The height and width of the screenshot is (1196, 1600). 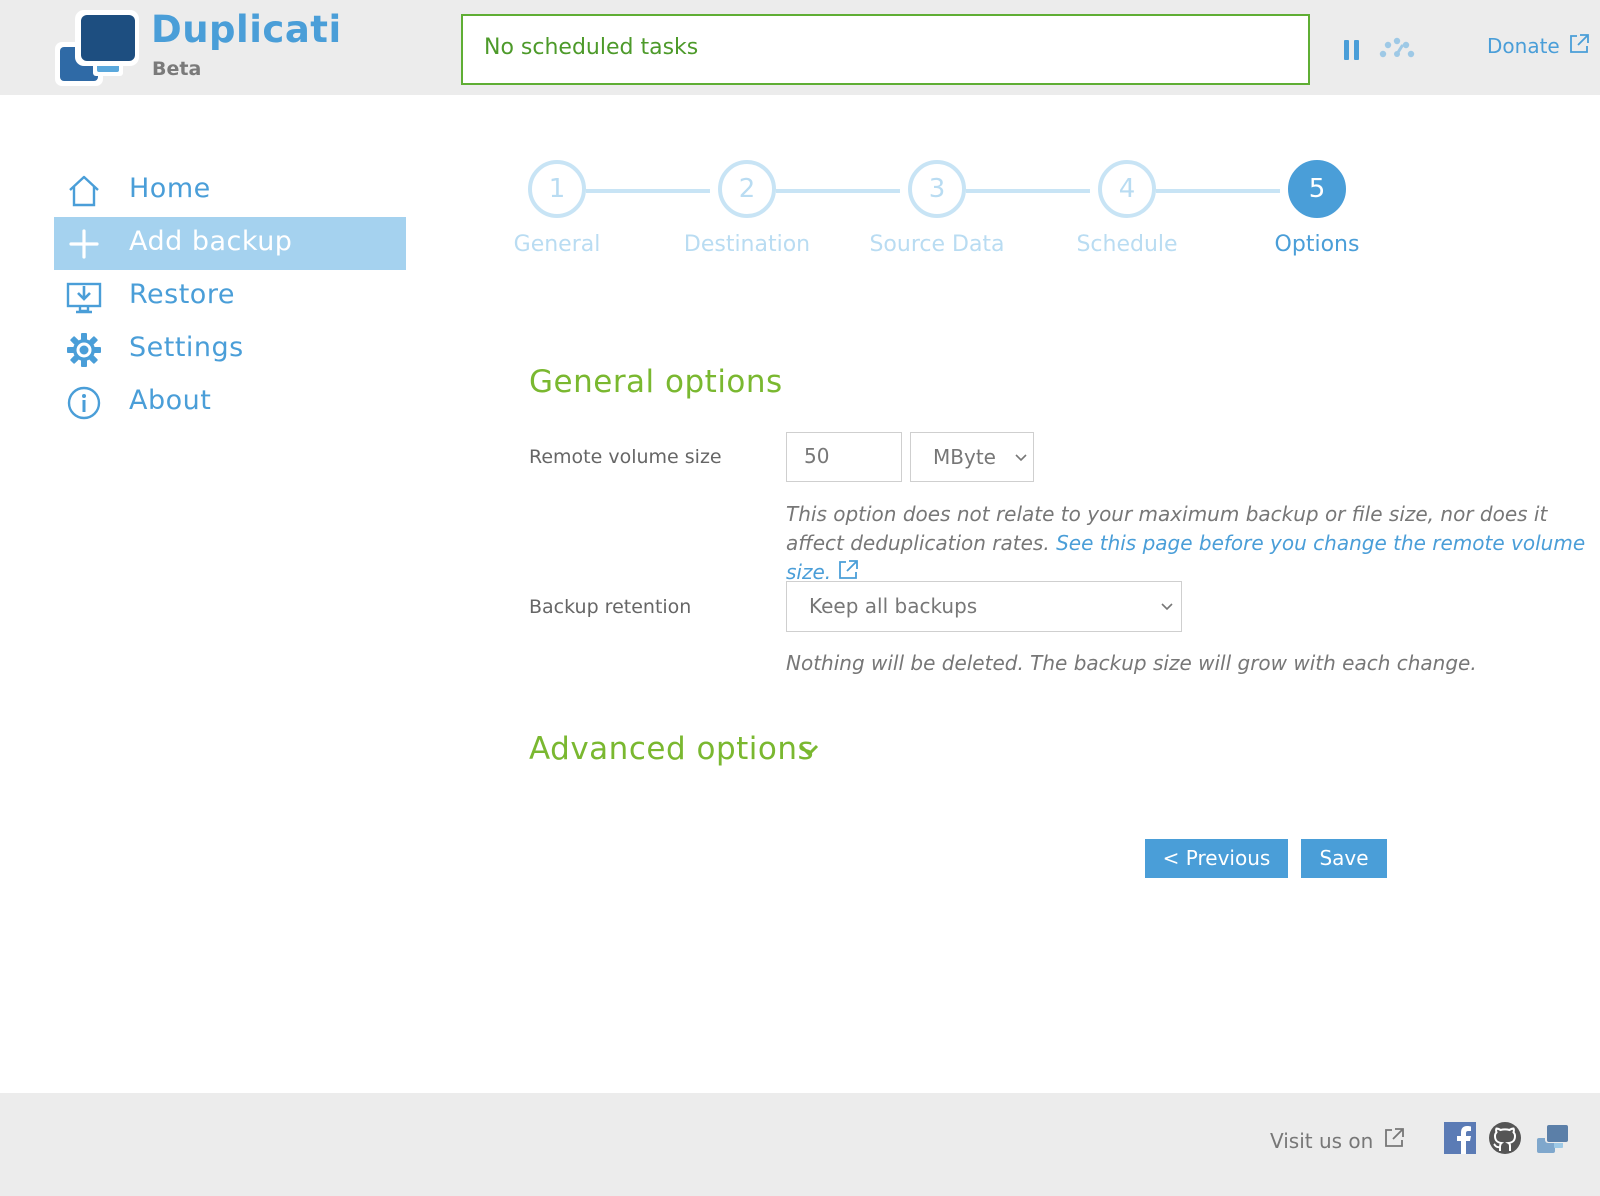 I want to click on step-label: Options, so click(x=1317, y=244).